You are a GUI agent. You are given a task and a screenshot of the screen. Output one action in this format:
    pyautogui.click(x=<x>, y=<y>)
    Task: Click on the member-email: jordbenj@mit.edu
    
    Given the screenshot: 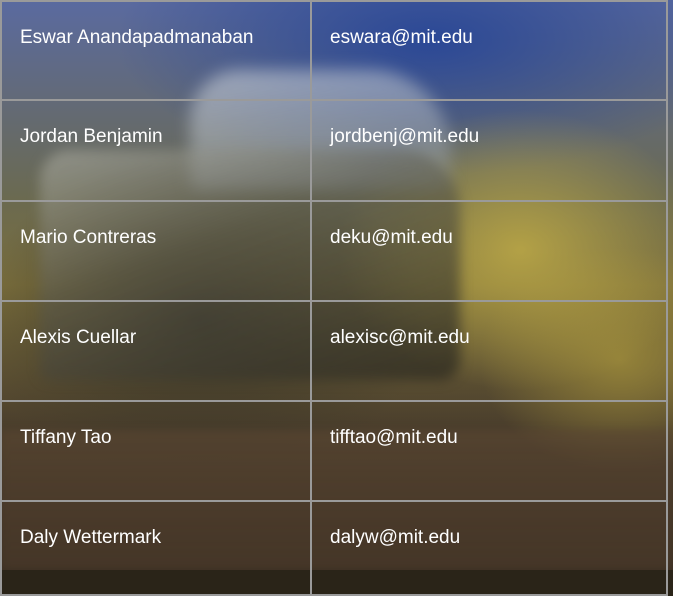 What is the action you would take?
    pyautogui.click(x=489, y=150)
    